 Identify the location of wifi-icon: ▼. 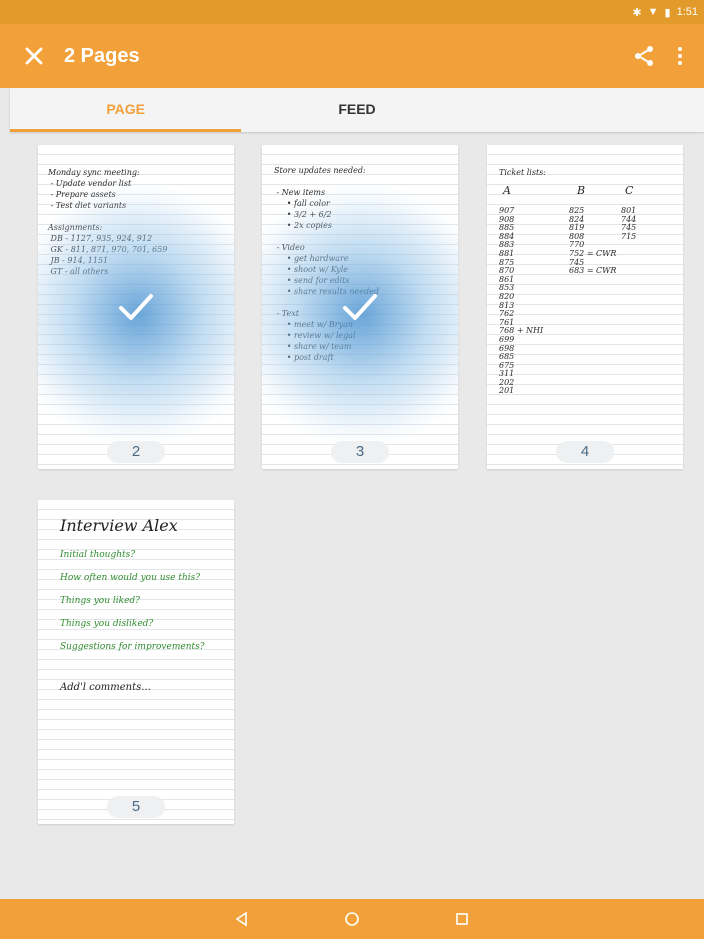
(653, 12).